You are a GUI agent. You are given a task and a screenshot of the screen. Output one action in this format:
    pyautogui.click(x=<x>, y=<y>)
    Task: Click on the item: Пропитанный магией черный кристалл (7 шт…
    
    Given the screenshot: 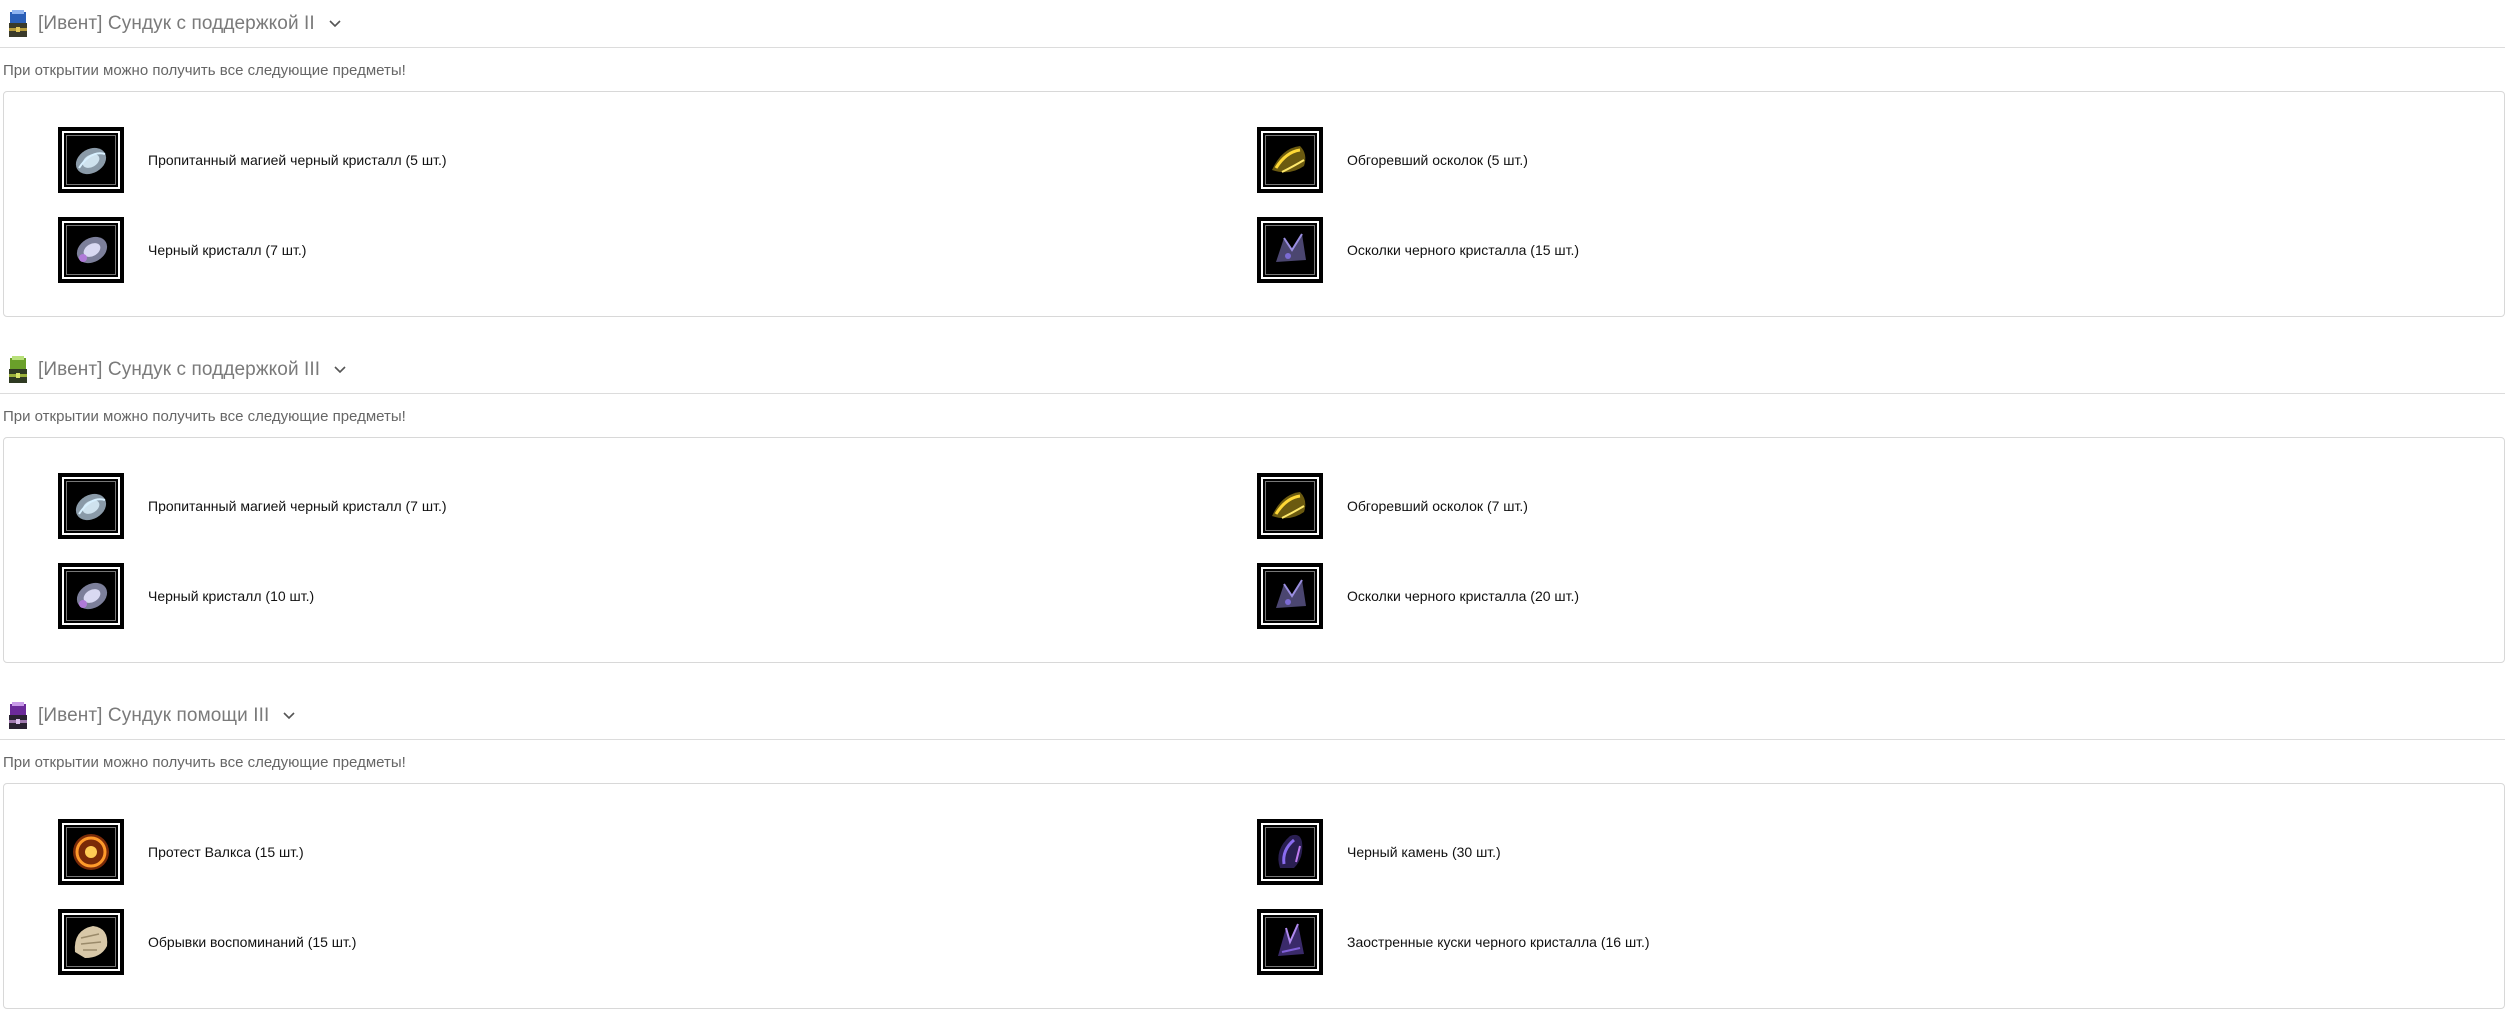 What is the action you would take?
    pyautogui.click(x=252, y=506)
    